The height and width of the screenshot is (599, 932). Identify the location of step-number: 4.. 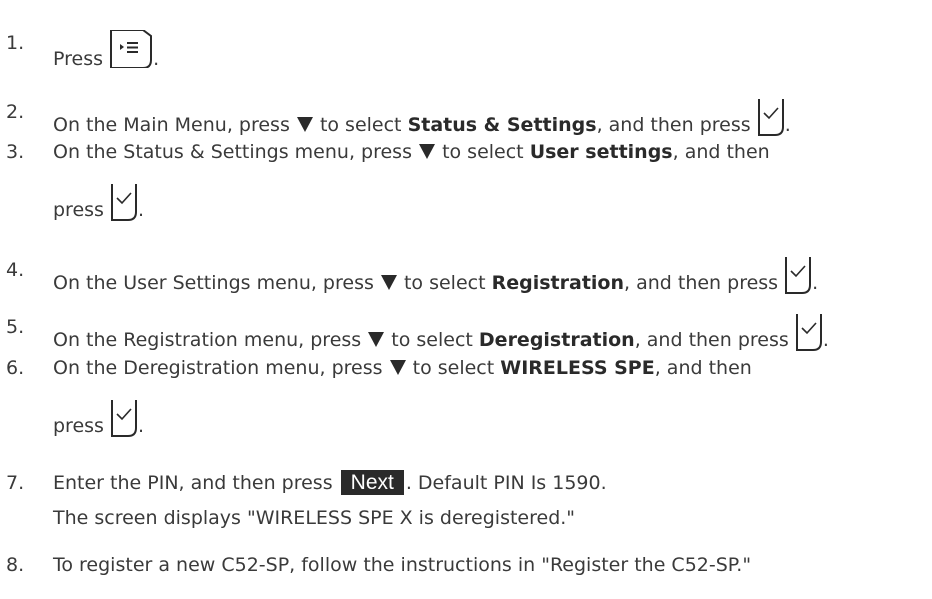
(15, 270).